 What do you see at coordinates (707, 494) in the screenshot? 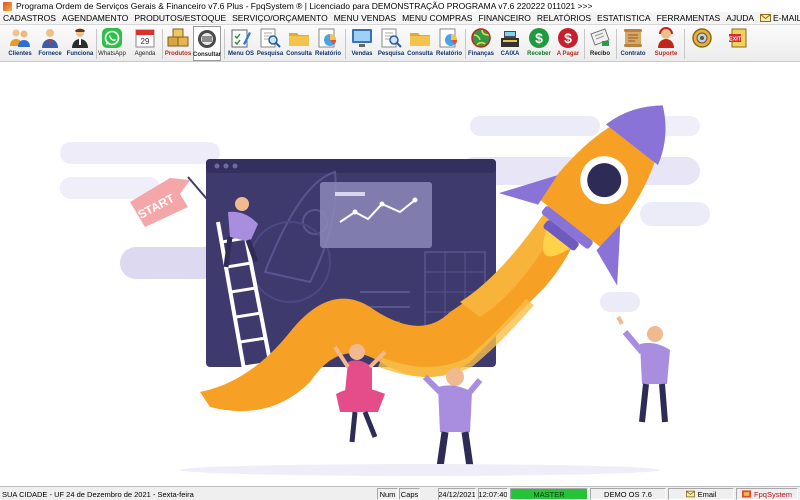
I see `status-email-label: Email` at bounding box center [707, 494].